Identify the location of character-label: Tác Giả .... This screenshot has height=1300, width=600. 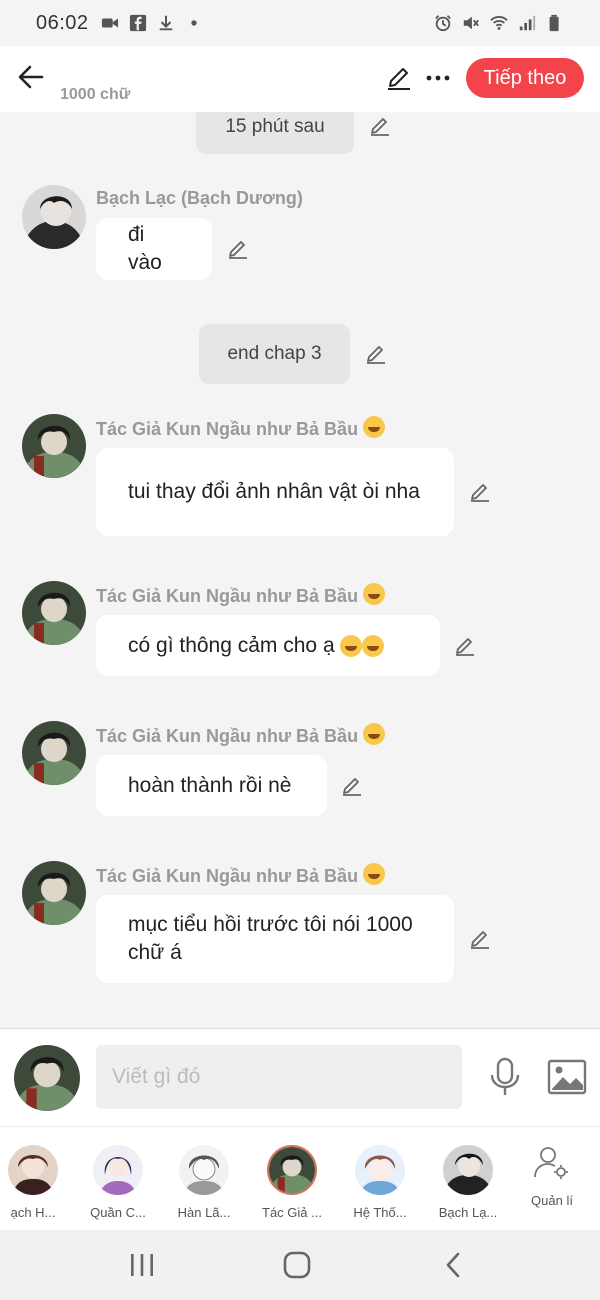
(292, 1212).